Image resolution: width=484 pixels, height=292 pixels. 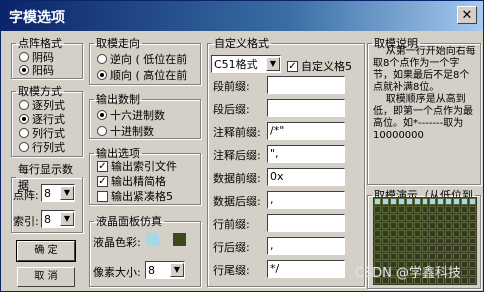 I want to click on check-custom-format: ✓ 自定义格5, so click(x=319, y=66).